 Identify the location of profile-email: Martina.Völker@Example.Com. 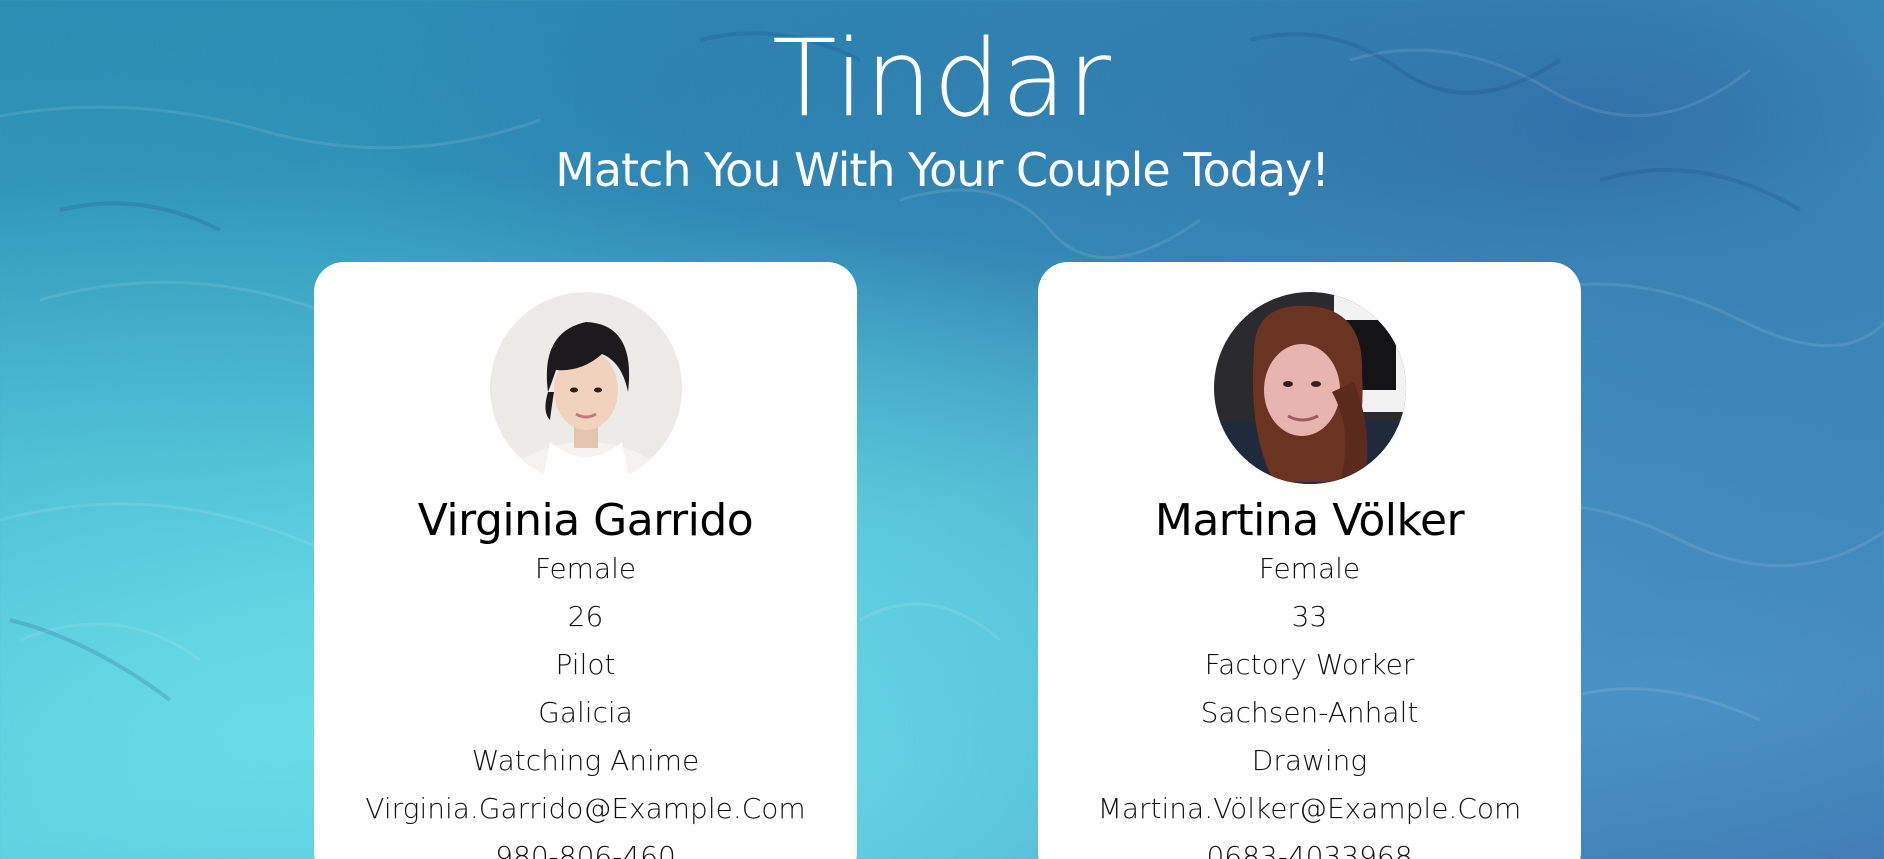
(1309, 808).